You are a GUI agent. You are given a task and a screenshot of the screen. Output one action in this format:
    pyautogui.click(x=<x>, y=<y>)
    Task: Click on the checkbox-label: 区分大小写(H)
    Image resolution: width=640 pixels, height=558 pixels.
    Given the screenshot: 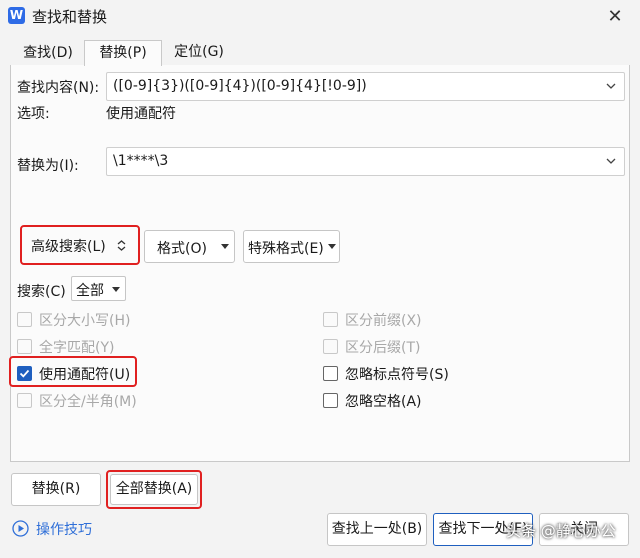 What is the action you would take?
    pyautogui.click(x=85, y=321)
    